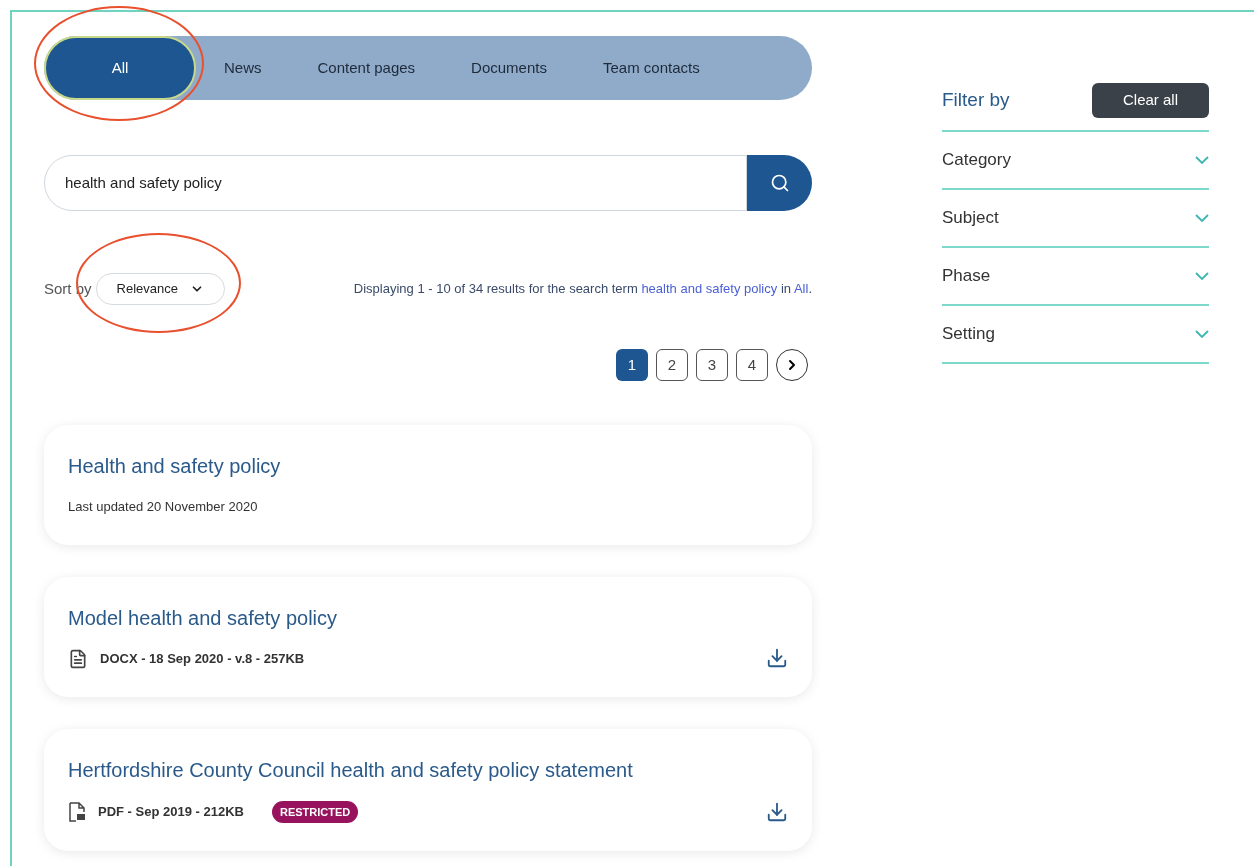  What do you see at coordinates (243, 68) in the screenshot?
I see `filter-tab: News` at bounding box center [243, 68].